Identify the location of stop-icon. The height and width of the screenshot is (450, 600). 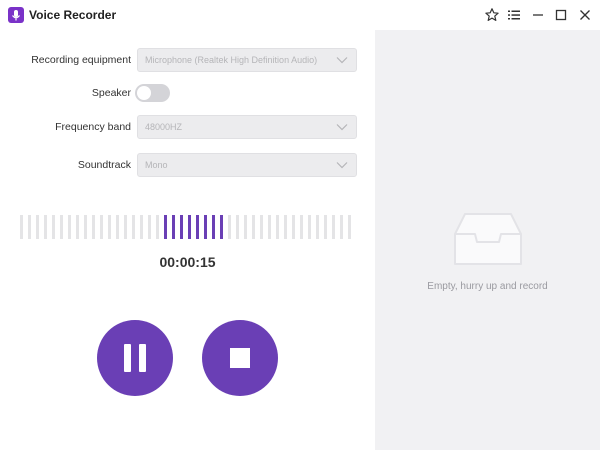
(240, 358).